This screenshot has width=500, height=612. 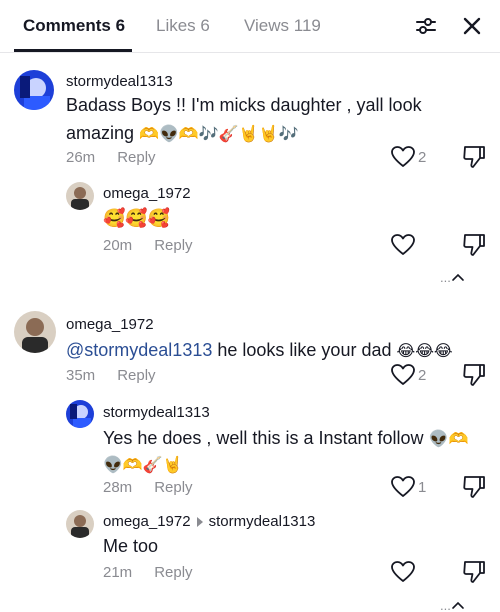 What do you see at coordinates (81, 375) in the screenshot?
I see `comment-time: 35m` at bounding box center [81, 375].